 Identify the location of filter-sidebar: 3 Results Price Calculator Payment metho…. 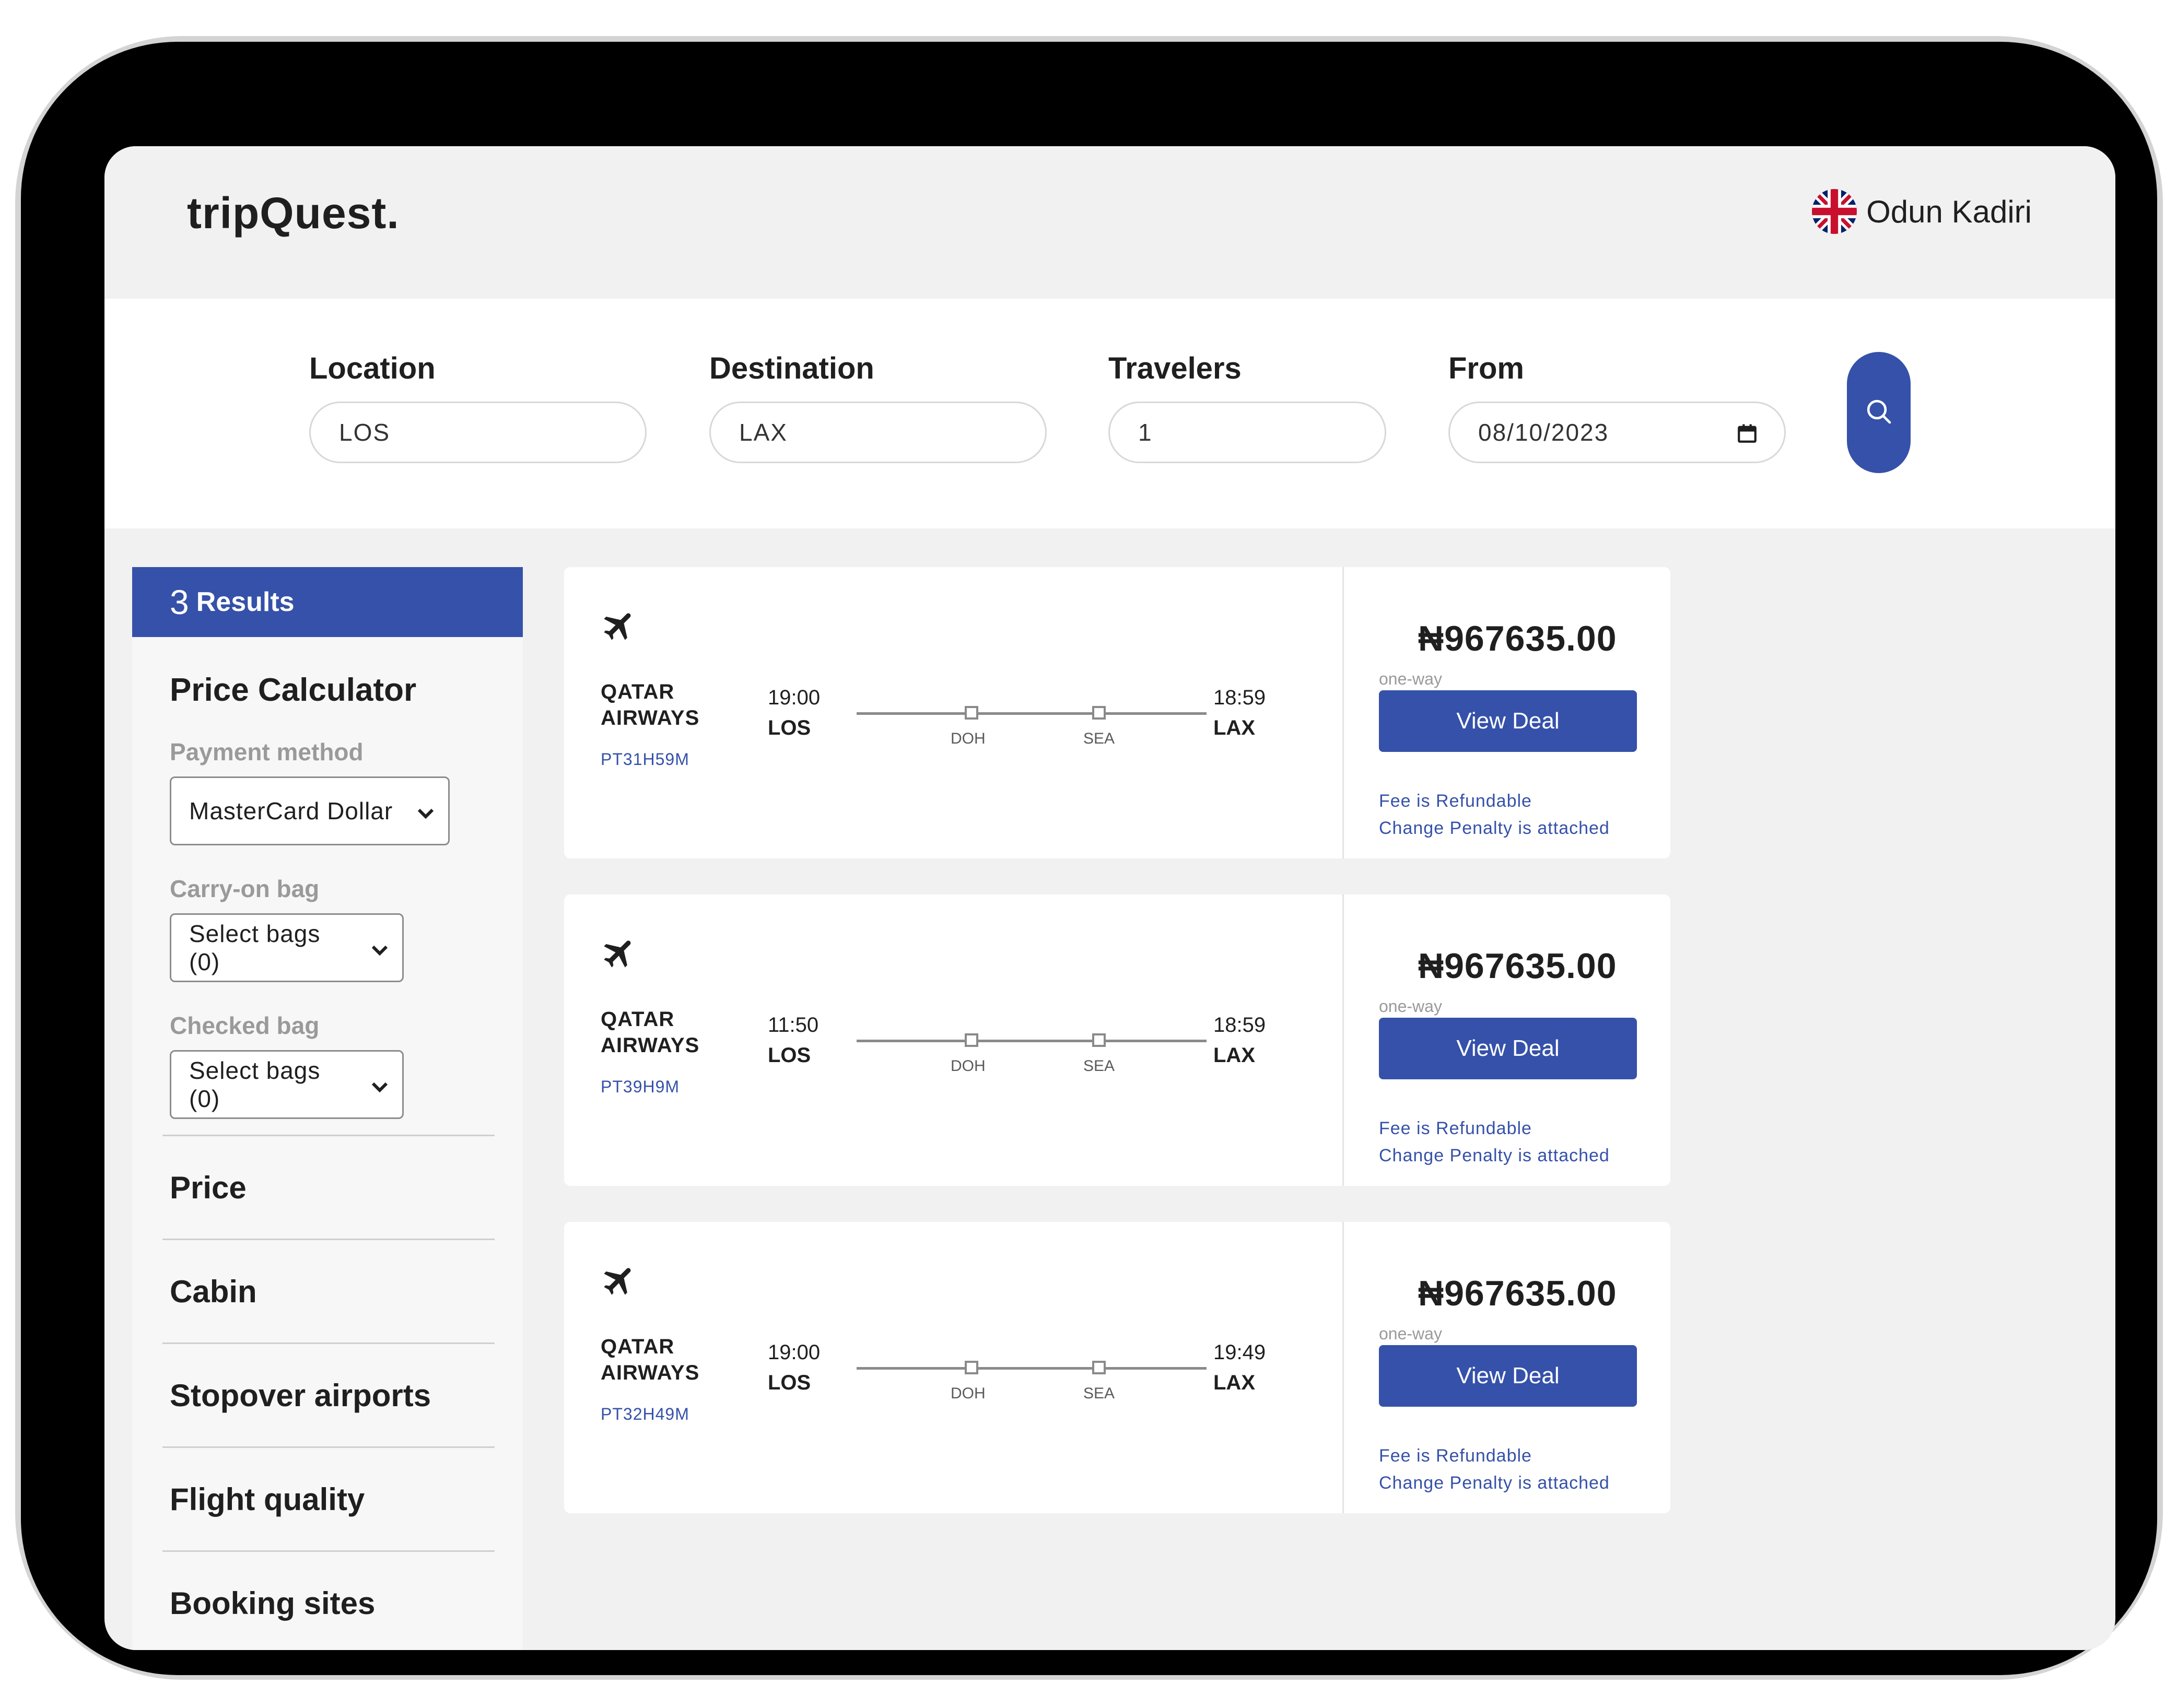
(327, 1108).